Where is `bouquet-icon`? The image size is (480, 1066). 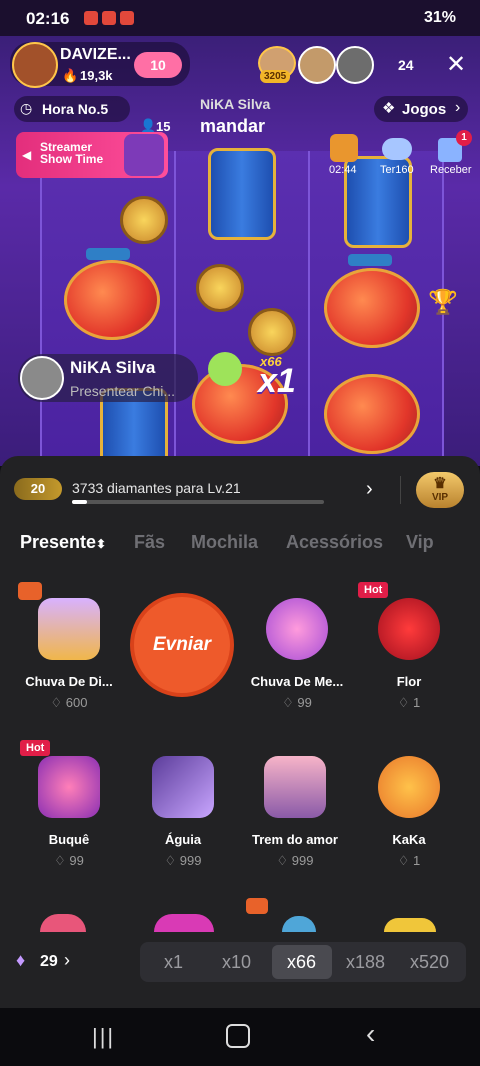
bouquet-icon is located at coordinates (69, 787).